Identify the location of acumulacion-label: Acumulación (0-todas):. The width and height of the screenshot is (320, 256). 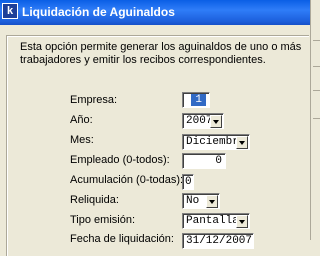
(127, 180).